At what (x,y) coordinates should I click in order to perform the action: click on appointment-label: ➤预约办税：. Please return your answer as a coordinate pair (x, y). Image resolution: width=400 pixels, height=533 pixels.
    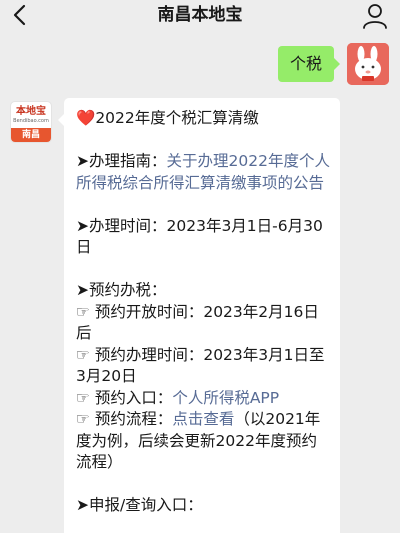
    Looking at the image, I should click on (121, 290).